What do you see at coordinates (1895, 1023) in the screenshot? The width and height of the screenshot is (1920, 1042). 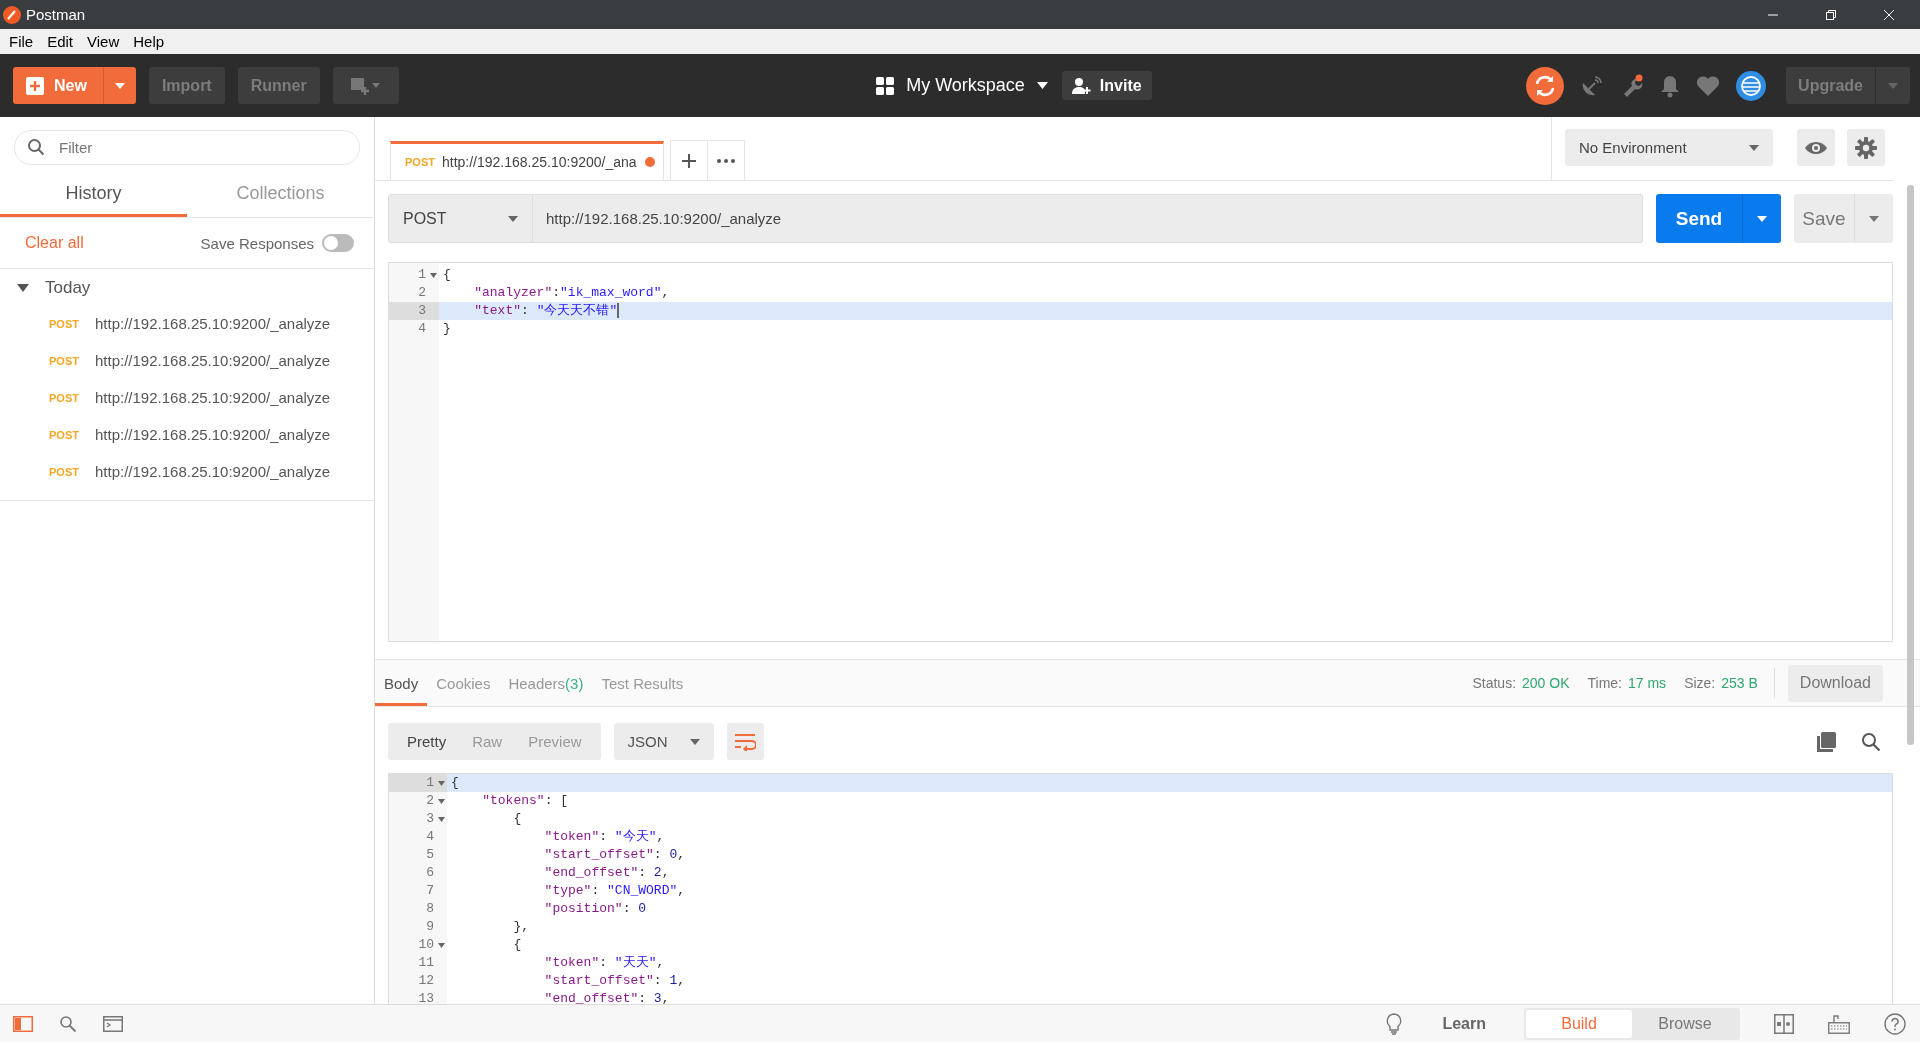 I see `help-icon` at bounding box center [1895, 1023].